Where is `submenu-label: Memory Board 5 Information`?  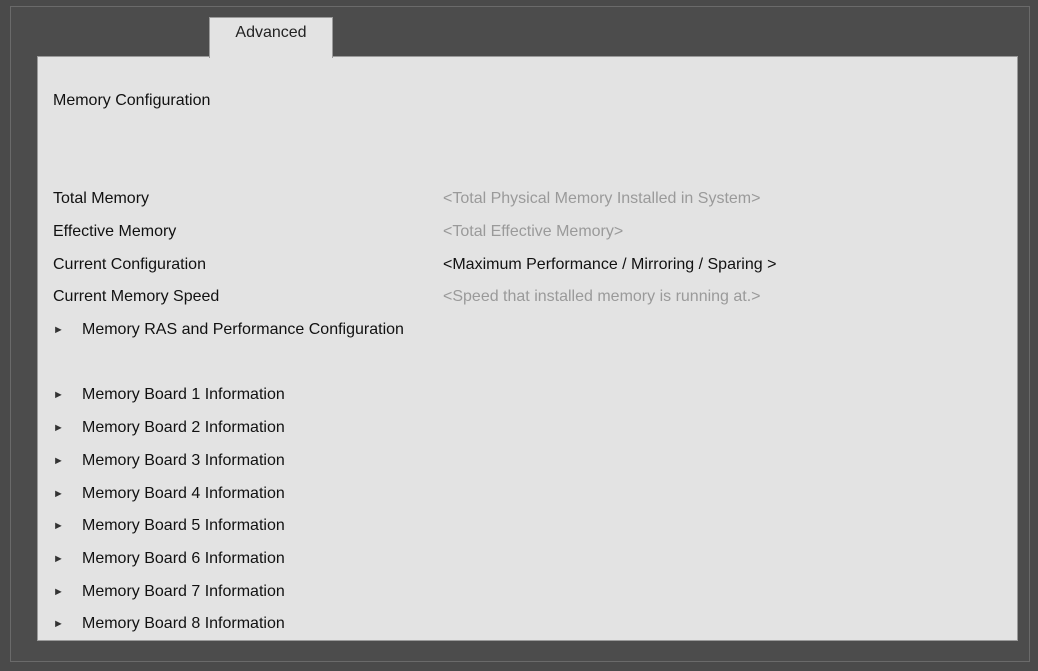 submenu-label: Memory Board 5 Information is located at coordinates (183, 525).